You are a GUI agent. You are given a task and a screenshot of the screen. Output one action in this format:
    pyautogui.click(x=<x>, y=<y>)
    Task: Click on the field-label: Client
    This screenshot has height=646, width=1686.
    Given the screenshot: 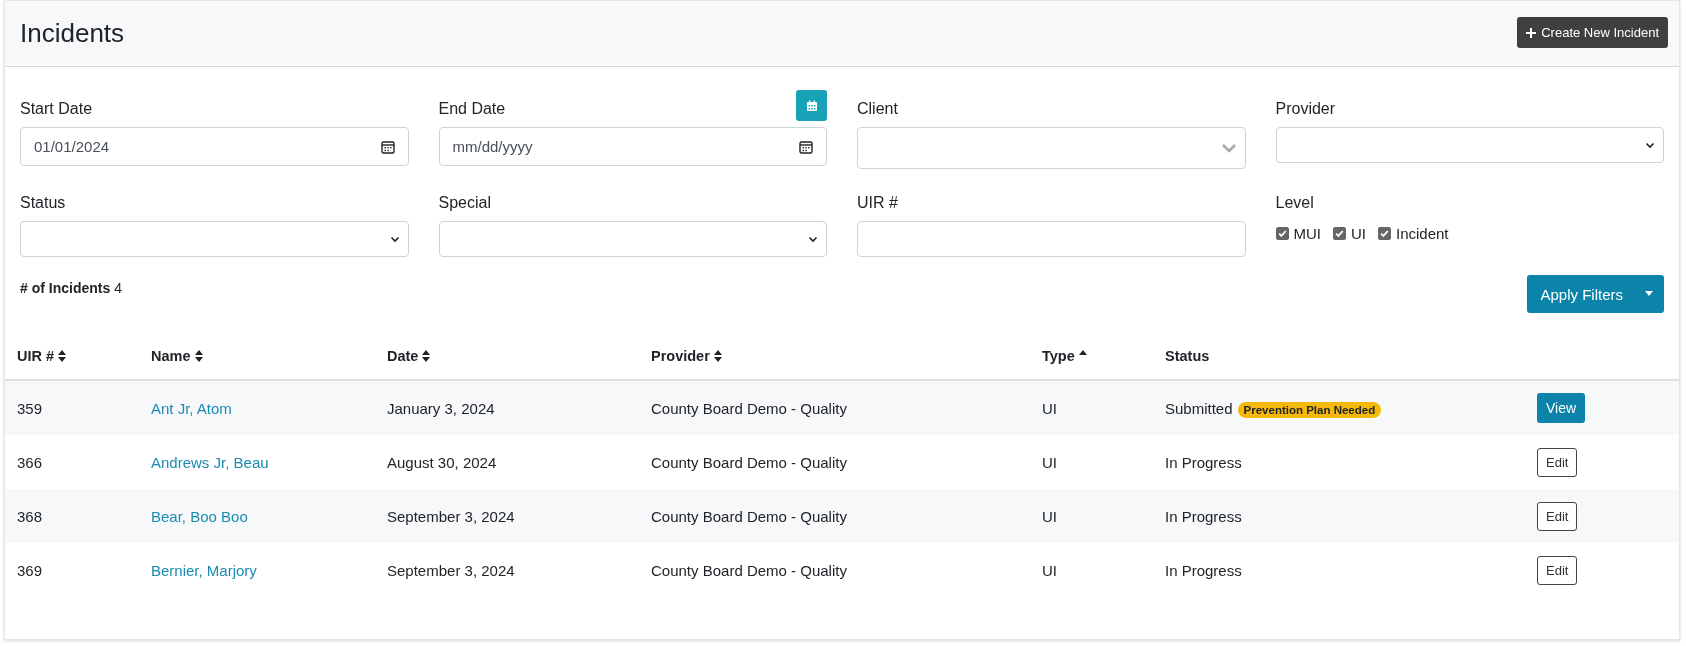 What is the action you would take?
    pyautogui.click(x=877, y=109)
    